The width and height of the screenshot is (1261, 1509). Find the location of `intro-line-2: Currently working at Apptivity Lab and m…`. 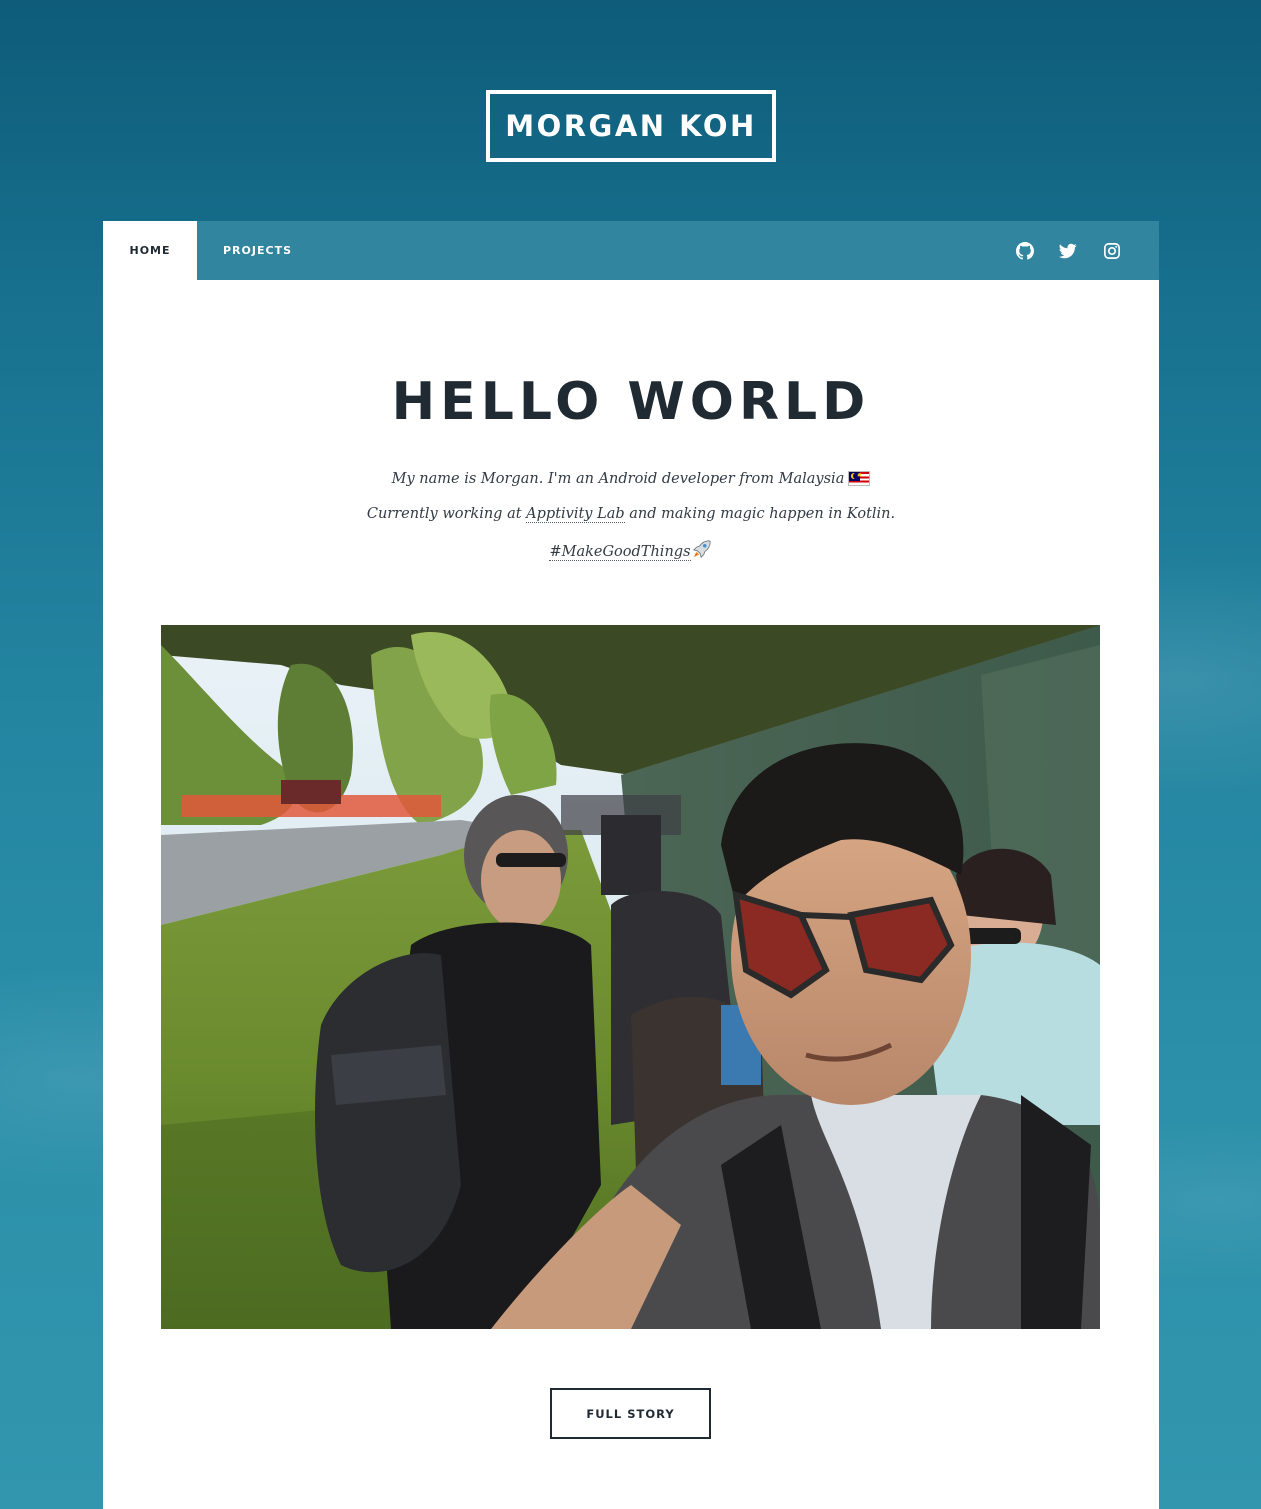

intro-line-2: Currently working at Apptivity Lab and m… is located at coordinates (631, 514).